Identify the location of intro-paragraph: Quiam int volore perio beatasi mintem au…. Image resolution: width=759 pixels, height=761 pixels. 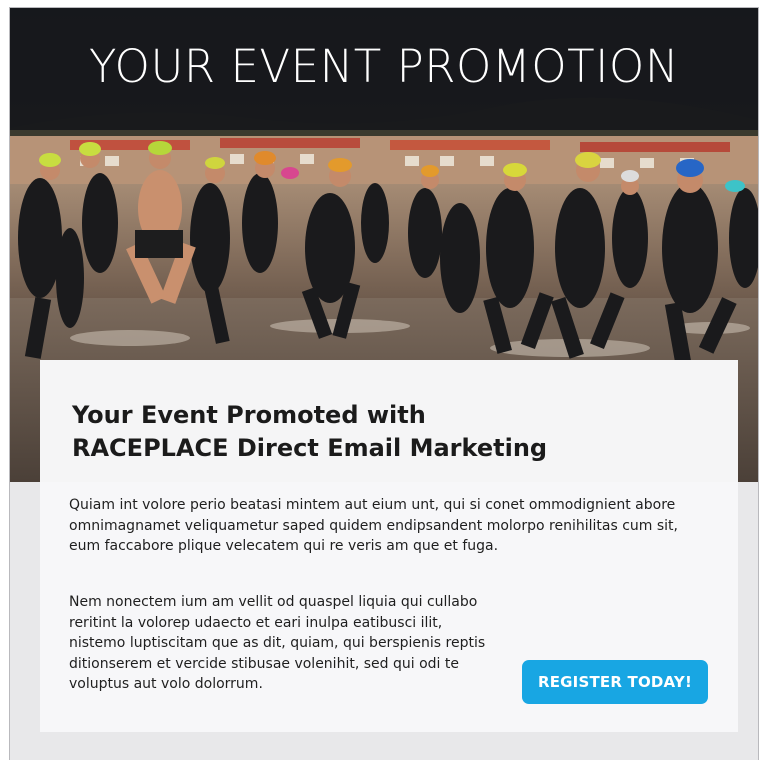
(373, 525).